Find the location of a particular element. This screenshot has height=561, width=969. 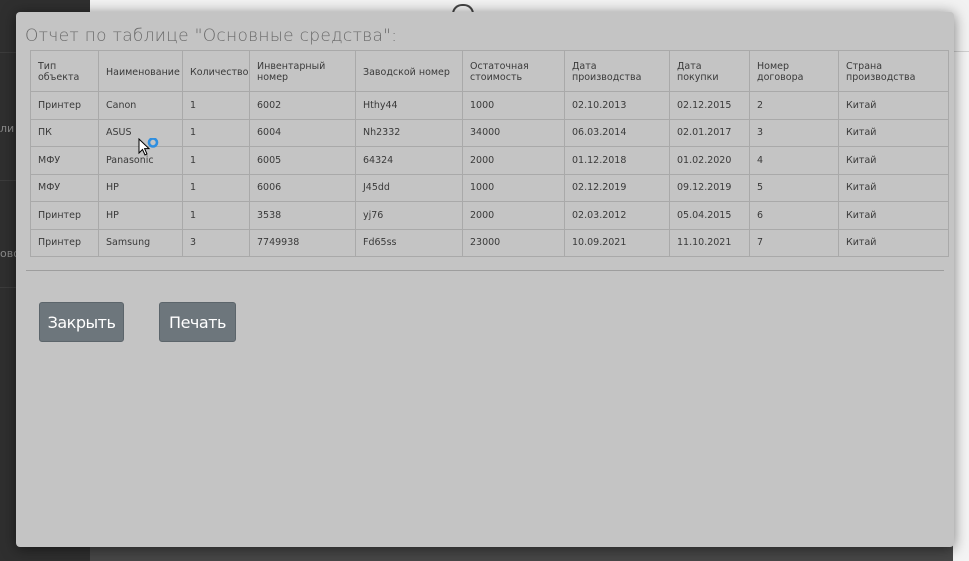

column-header: Дата покупки is located at coordinates (709, 71).